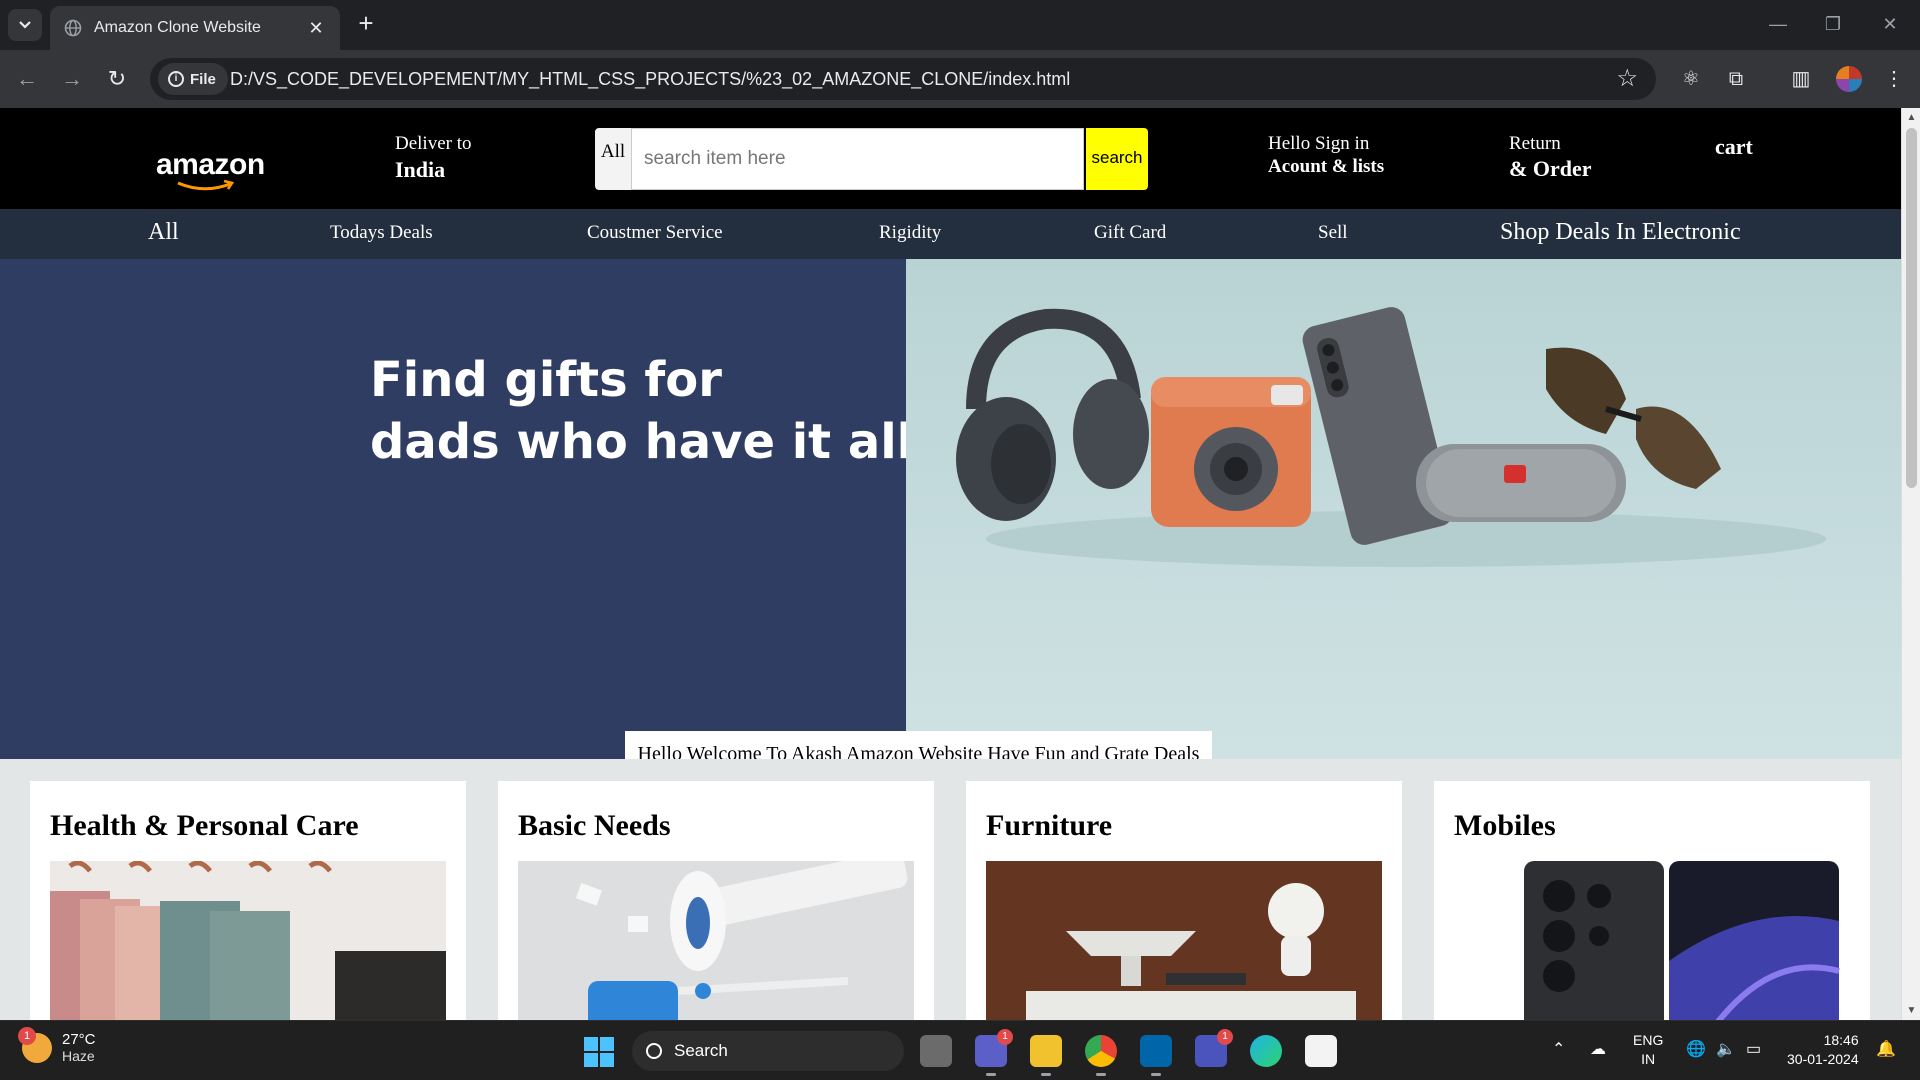 Image resolution: width=1920 pixels, height=1080 pixels. Describe the element at coordinates (910, 233) in the screenshot. I see `subnav-item-registry: Rigidity` at that location.